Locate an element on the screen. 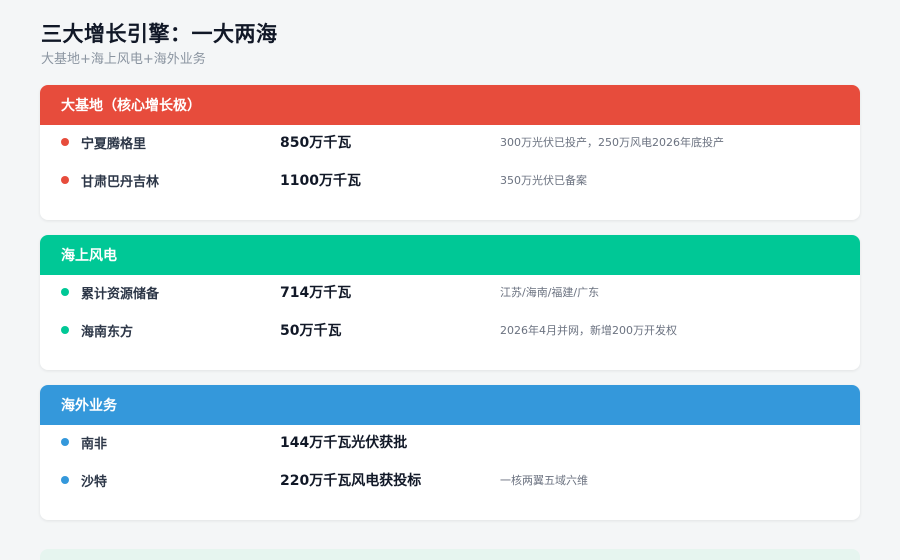 The image size is (900, 560). row-value: 50万千瓦 is located at coordinates (311, 331).